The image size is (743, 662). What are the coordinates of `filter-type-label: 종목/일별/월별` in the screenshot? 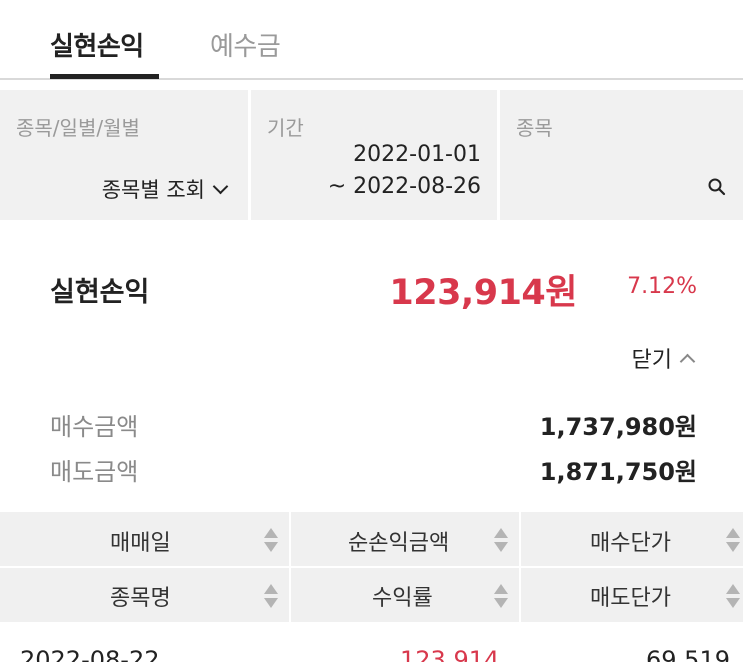 It's located at (78, 128).